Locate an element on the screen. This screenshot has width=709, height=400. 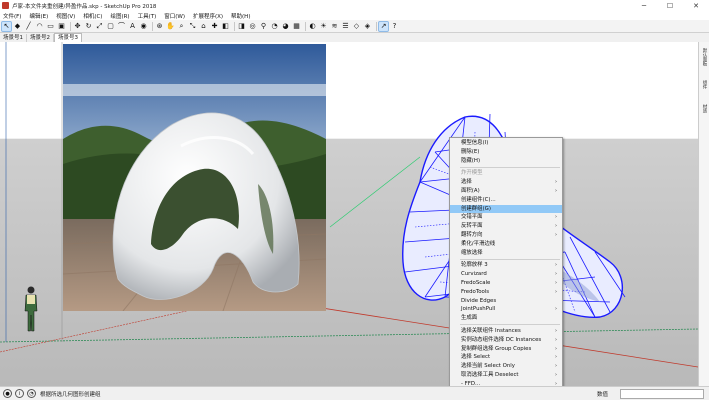
context-menu-item: 面积(A) › is located at coordinates (506, 191).